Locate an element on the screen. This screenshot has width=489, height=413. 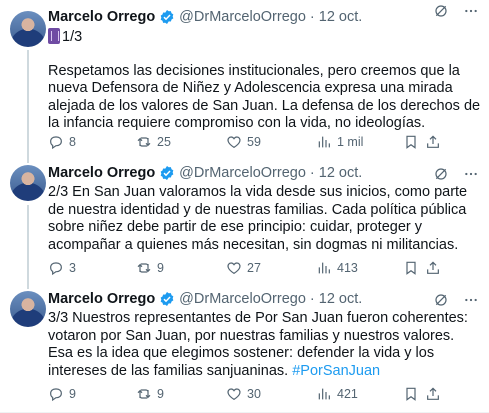
tweet-actions: 3 9 27 413 is located at coordinates (264, 268).